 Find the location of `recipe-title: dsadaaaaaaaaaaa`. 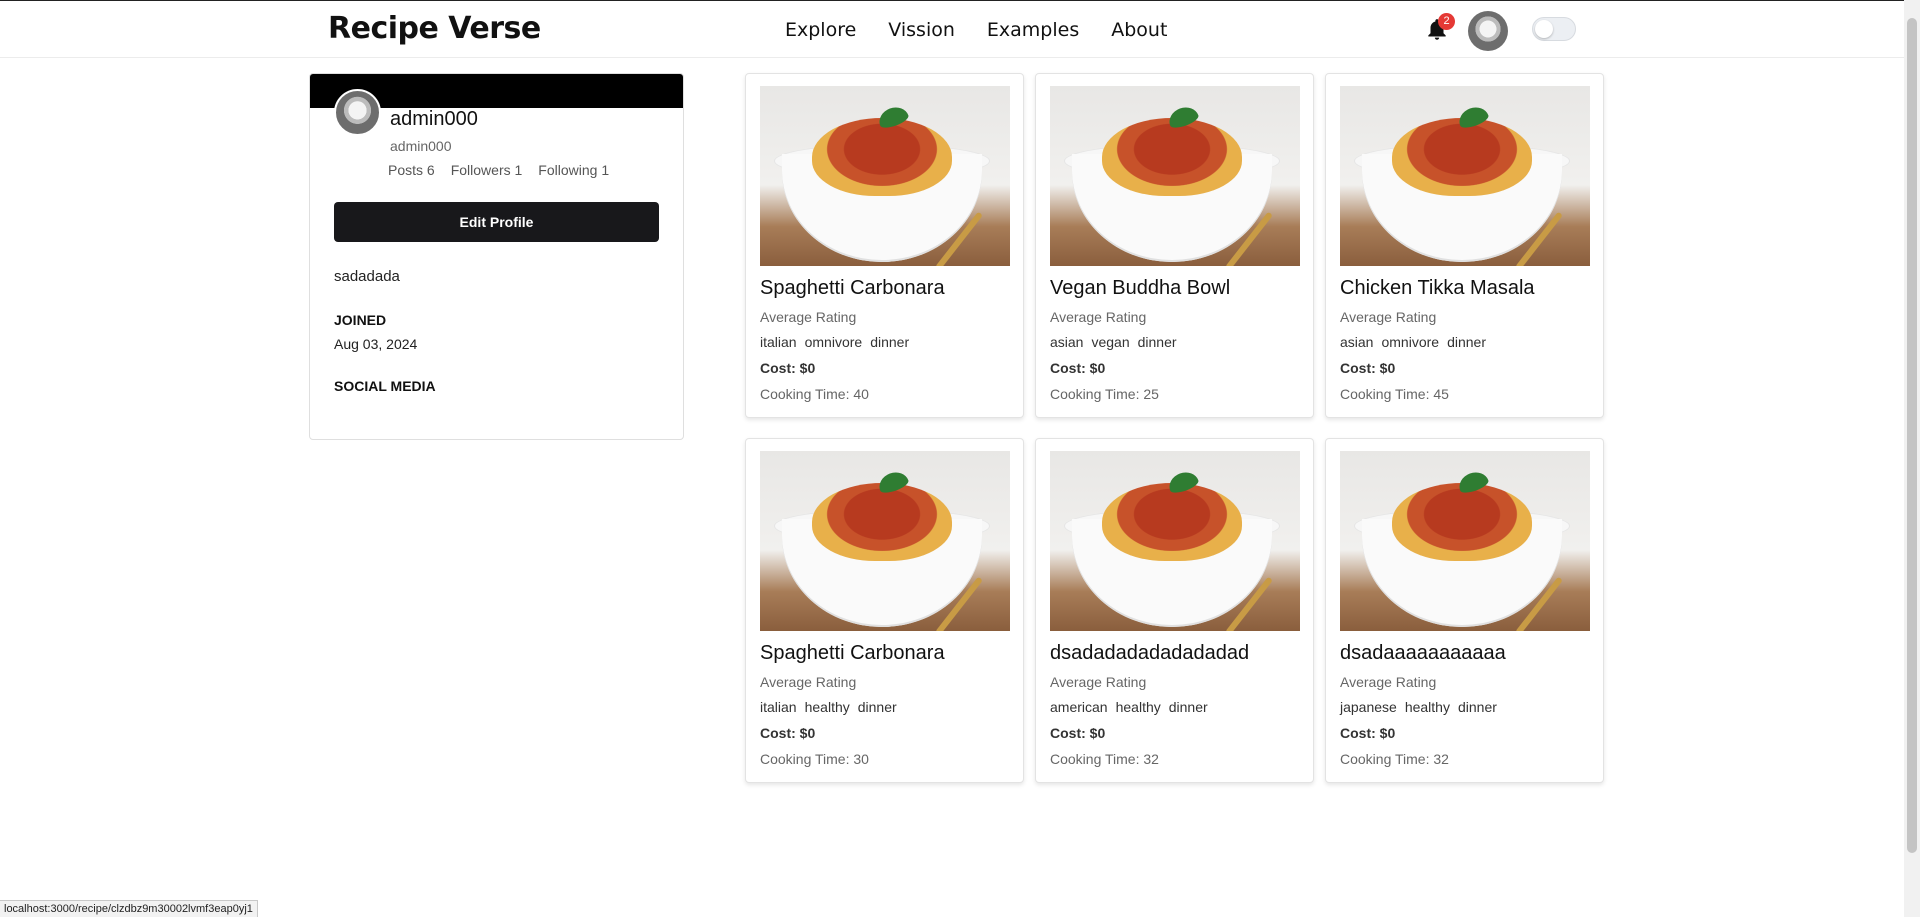

recipe-title: dsadaaaaaaaaaaa is located at coordinates (1423, 653).